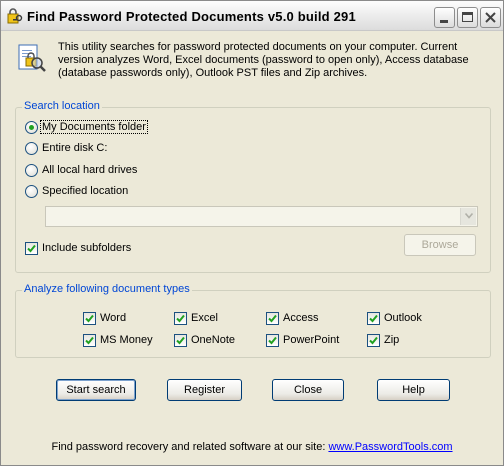 The width and height of the screenshot is (504, 466). What do you see at coordinates (96, 390) in the screenshot?
I see `start-search-button: Start search` at bounding box center [96, 390].